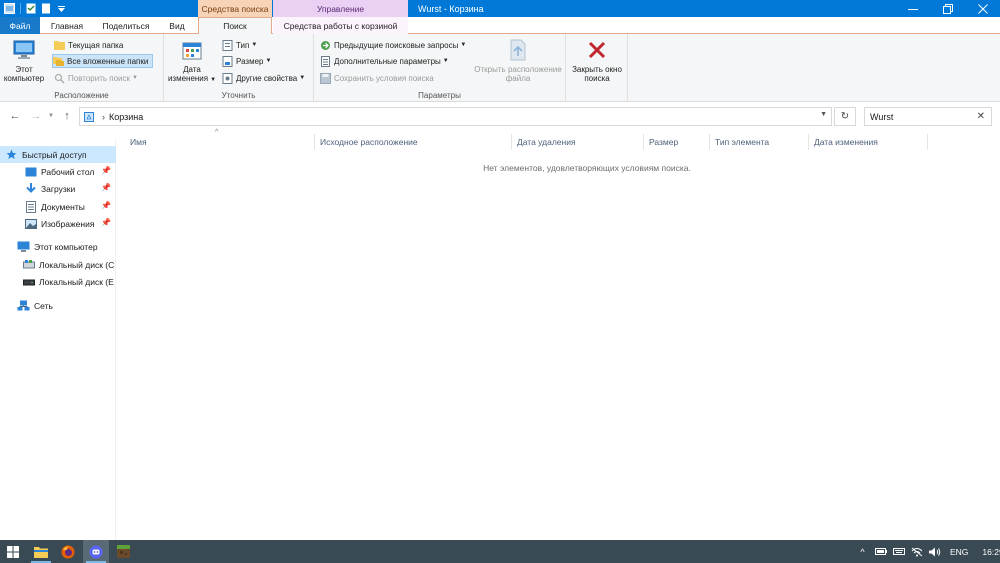  Describe the element at coordinates (88, 45) in the screenshot. I see `current-folder-button: Текущая папка` at that location.